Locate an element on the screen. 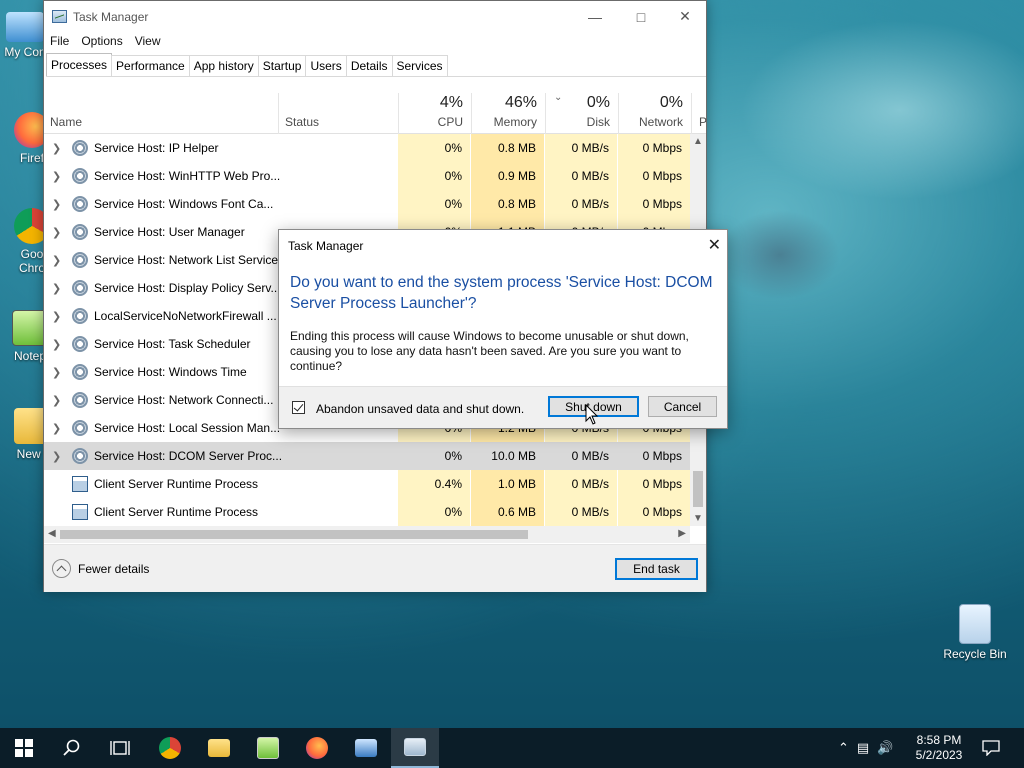  taskbar-notepad is located at coordinates (268, 748).